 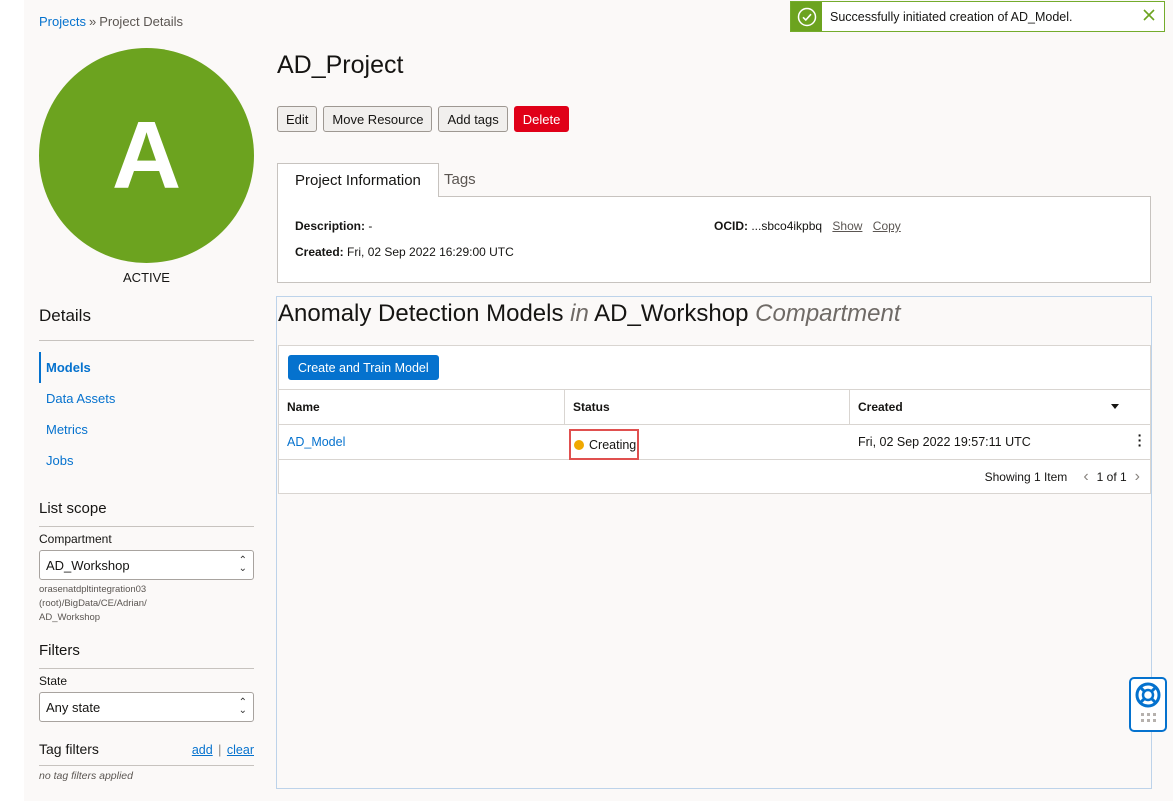 What do you see at coordinates (1148, 717) in the screenshot?
I see `drag-handle-icon` at bounding box center [1148, 717].